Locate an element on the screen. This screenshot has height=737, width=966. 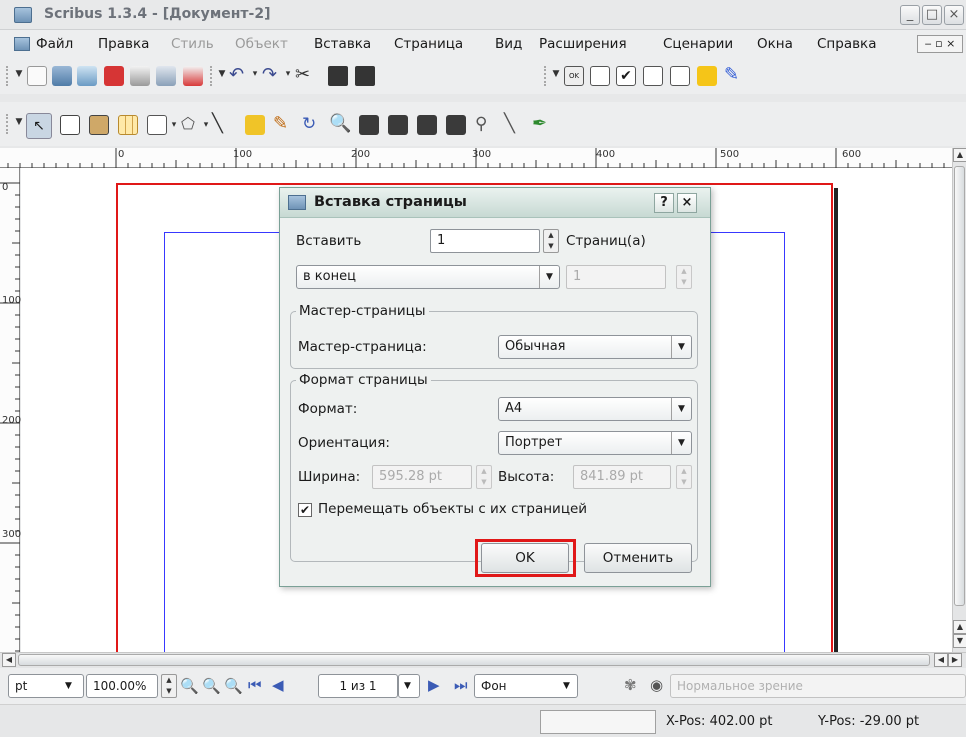
help-button: ? is located at coordinates (664, 203).